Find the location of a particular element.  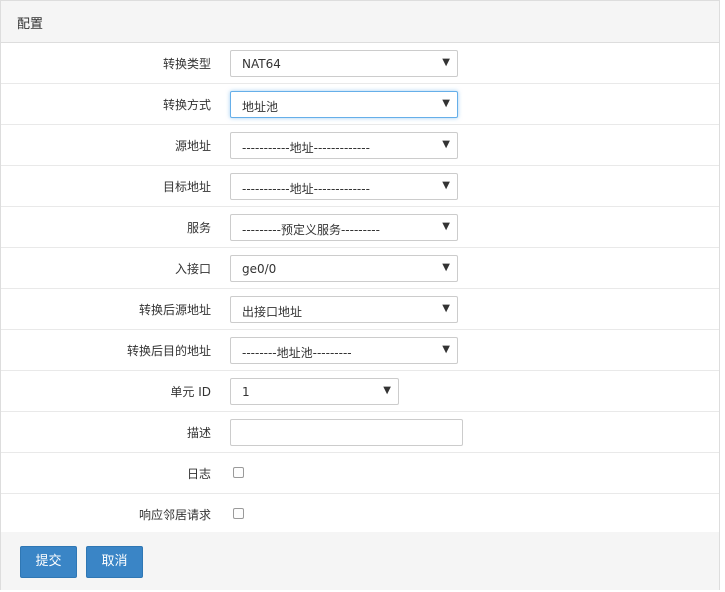

submit-button: 提交 is located at coordinates (48, 562).